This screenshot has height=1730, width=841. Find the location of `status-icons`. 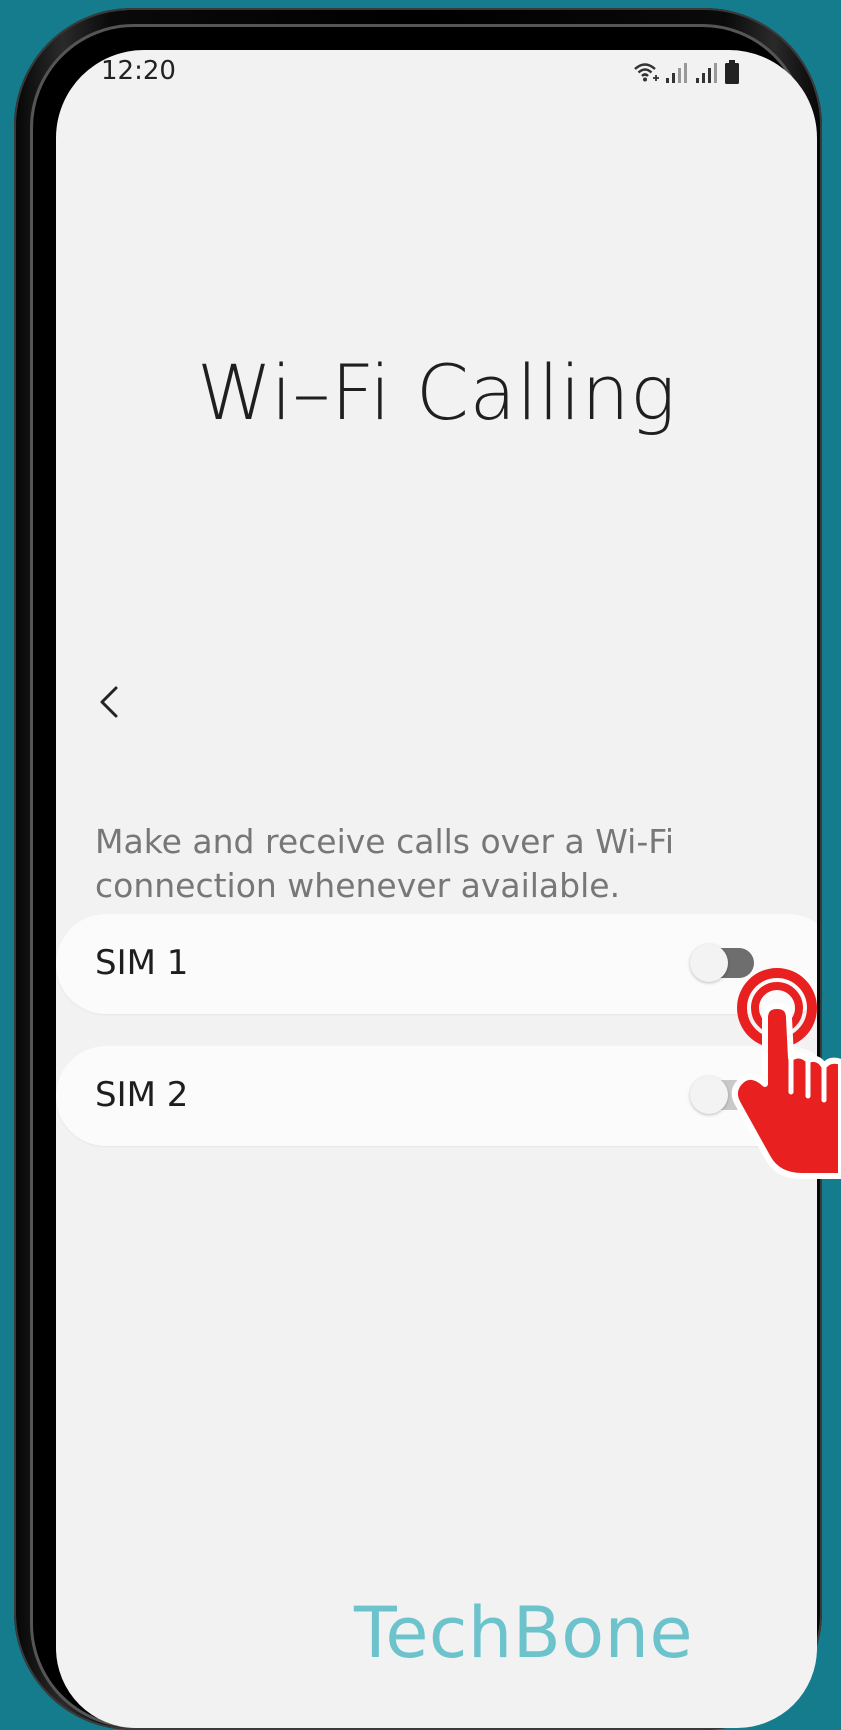

status-icons is located at coordinates (686, 70).